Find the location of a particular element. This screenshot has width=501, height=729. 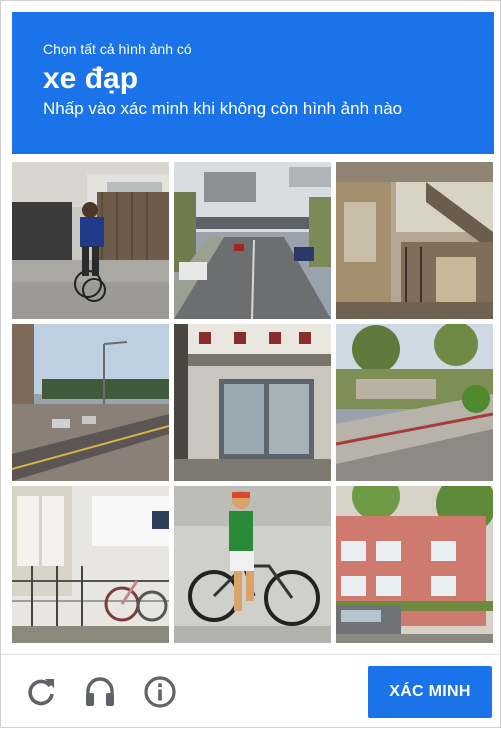

challenge-target-text: xe đạp is located at coordinates (91, 78).